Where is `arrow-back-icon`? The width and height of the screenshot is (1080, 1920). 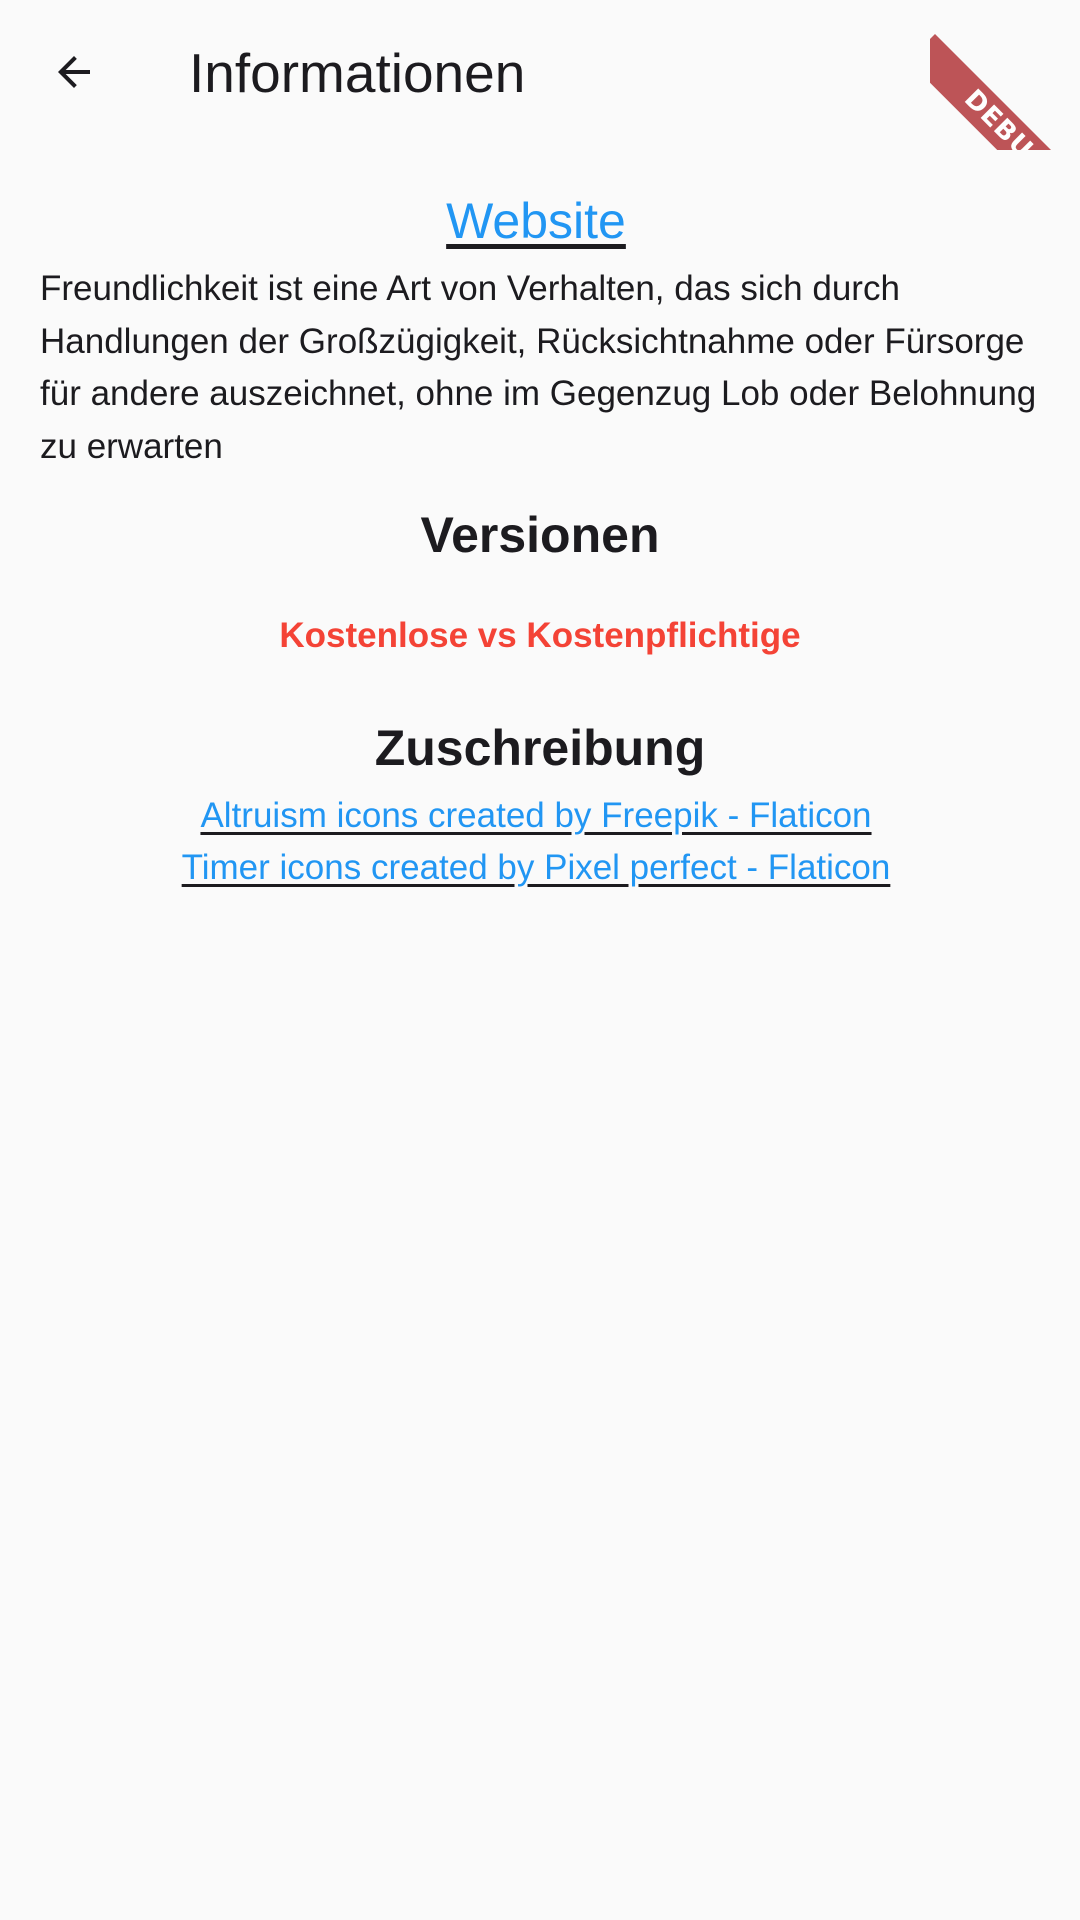 arrow-back-icon is located at coordinates (74, 74).